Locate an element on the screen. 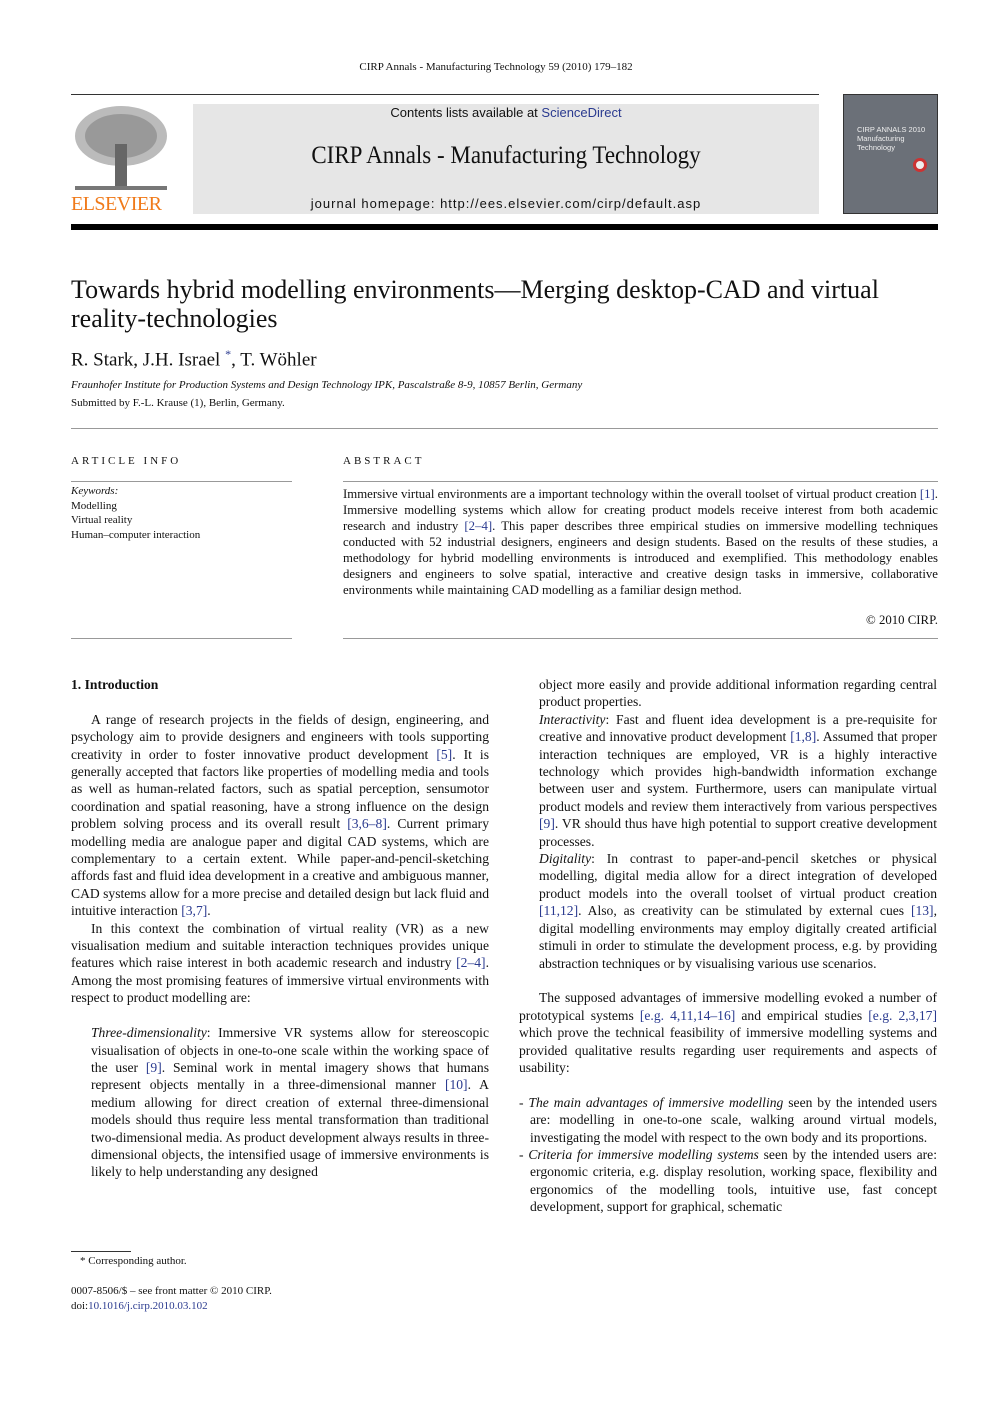 The height and width of the screenshot is (1403, 992). citation-link: [13] is located at coordinates (922, 910).